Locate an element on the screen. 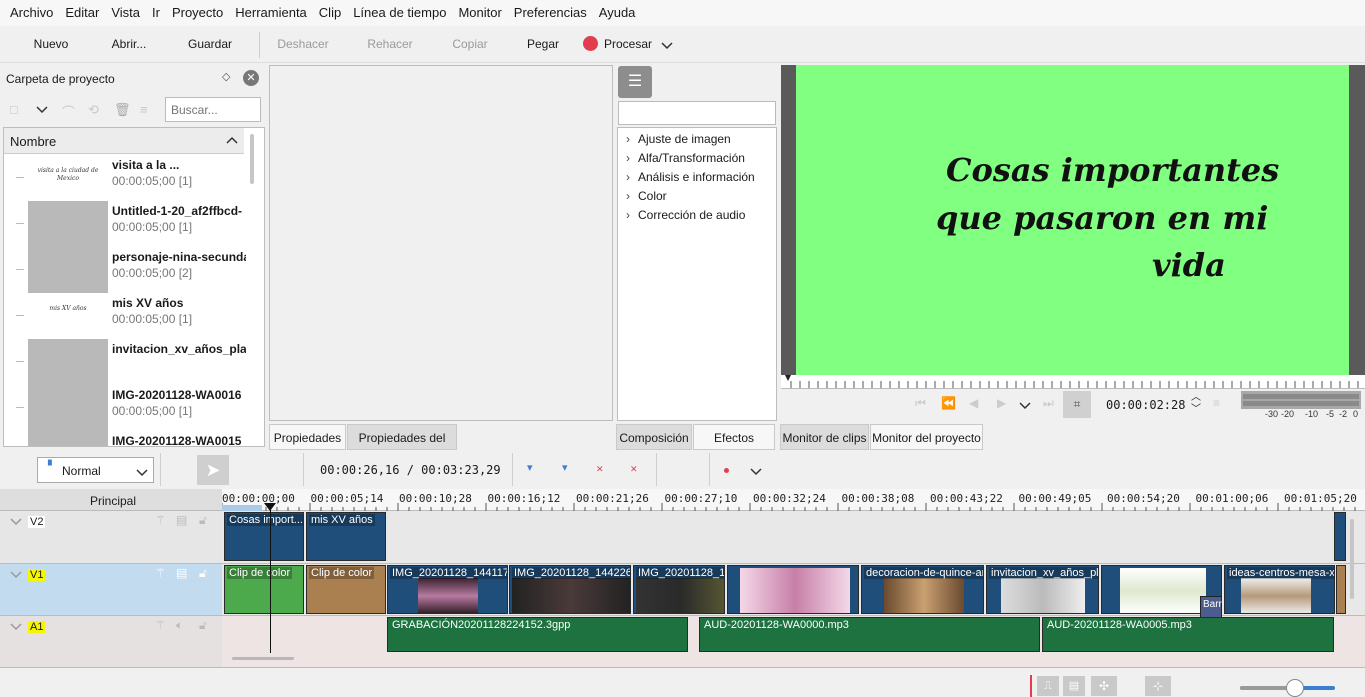 This screenshot has height=697, width=1365. monitor-timecode: 00:00:02:28 is located at coordinates (1145, 405).